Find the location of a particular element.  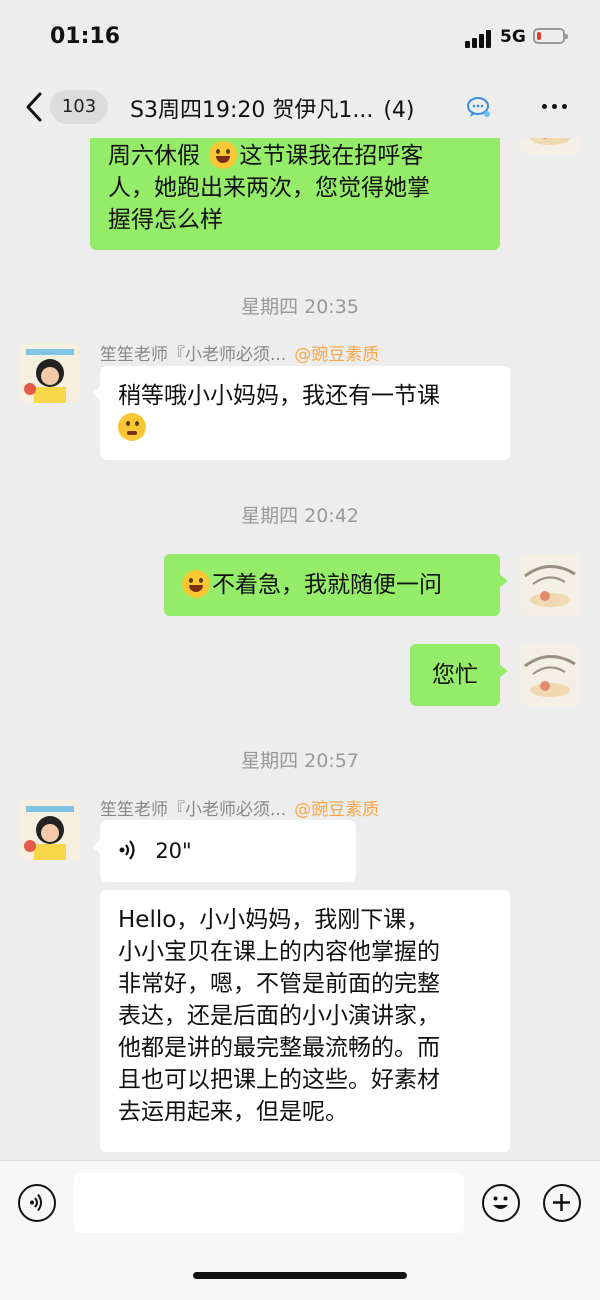

message-bubble-sent: 不着急，我就随便一问 is located at coordinates (336, 585).